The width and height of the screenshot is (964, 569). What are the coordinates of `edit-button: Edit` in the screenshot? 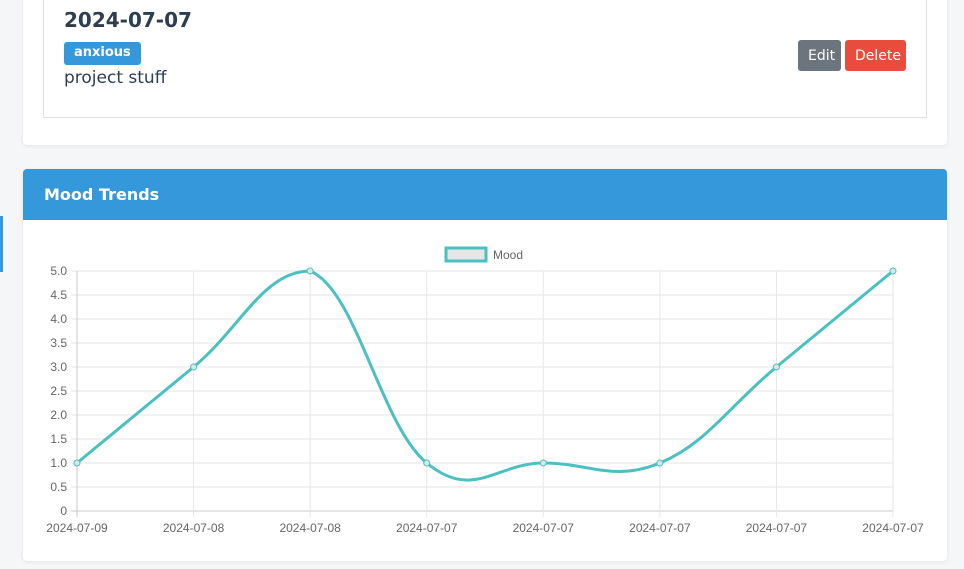 It's located at (819, 55).